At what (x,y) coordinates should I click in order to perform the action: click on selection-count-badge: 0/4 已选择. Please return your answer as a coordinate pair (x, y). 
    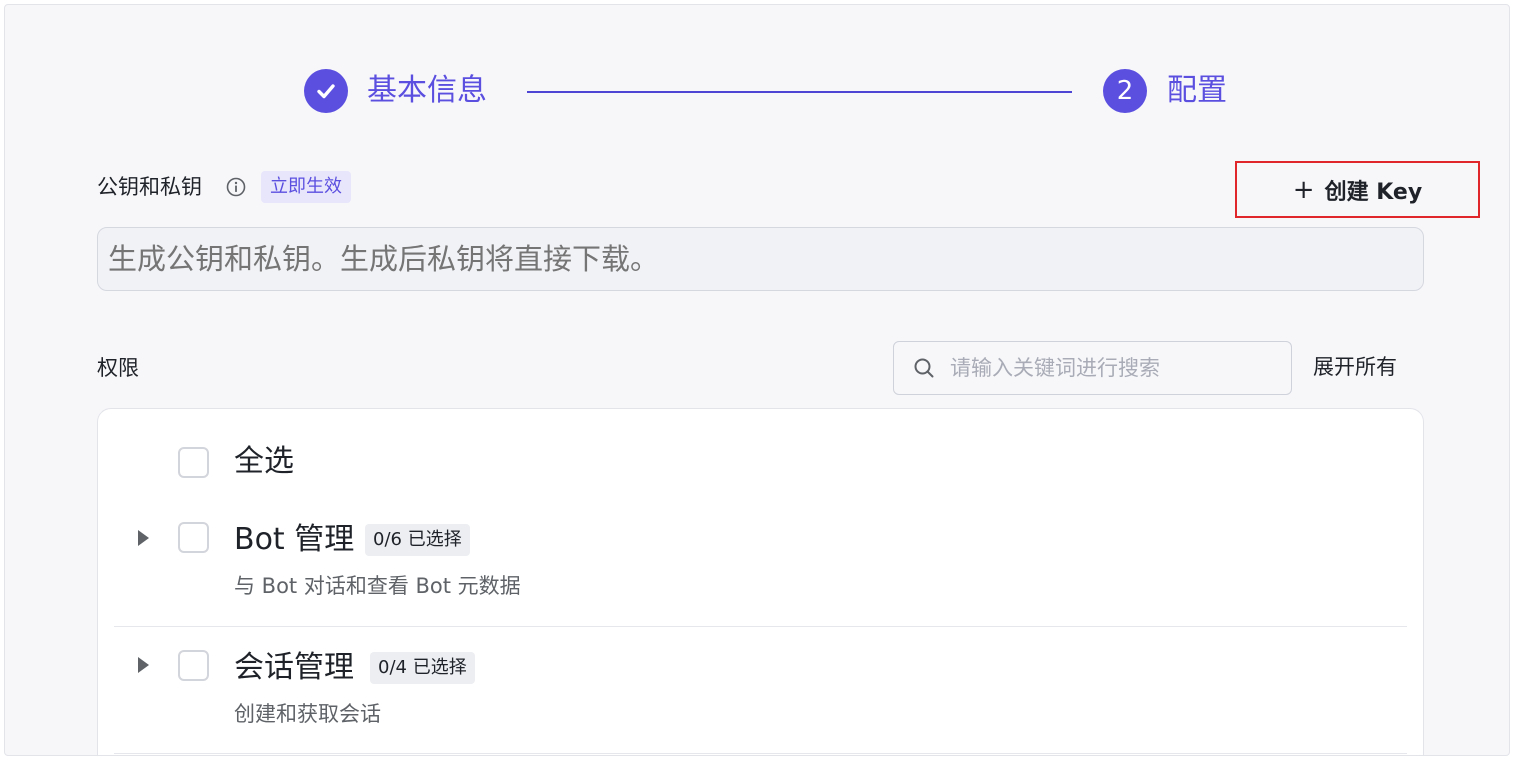
    Looking at the image, I should click on (422, 668).